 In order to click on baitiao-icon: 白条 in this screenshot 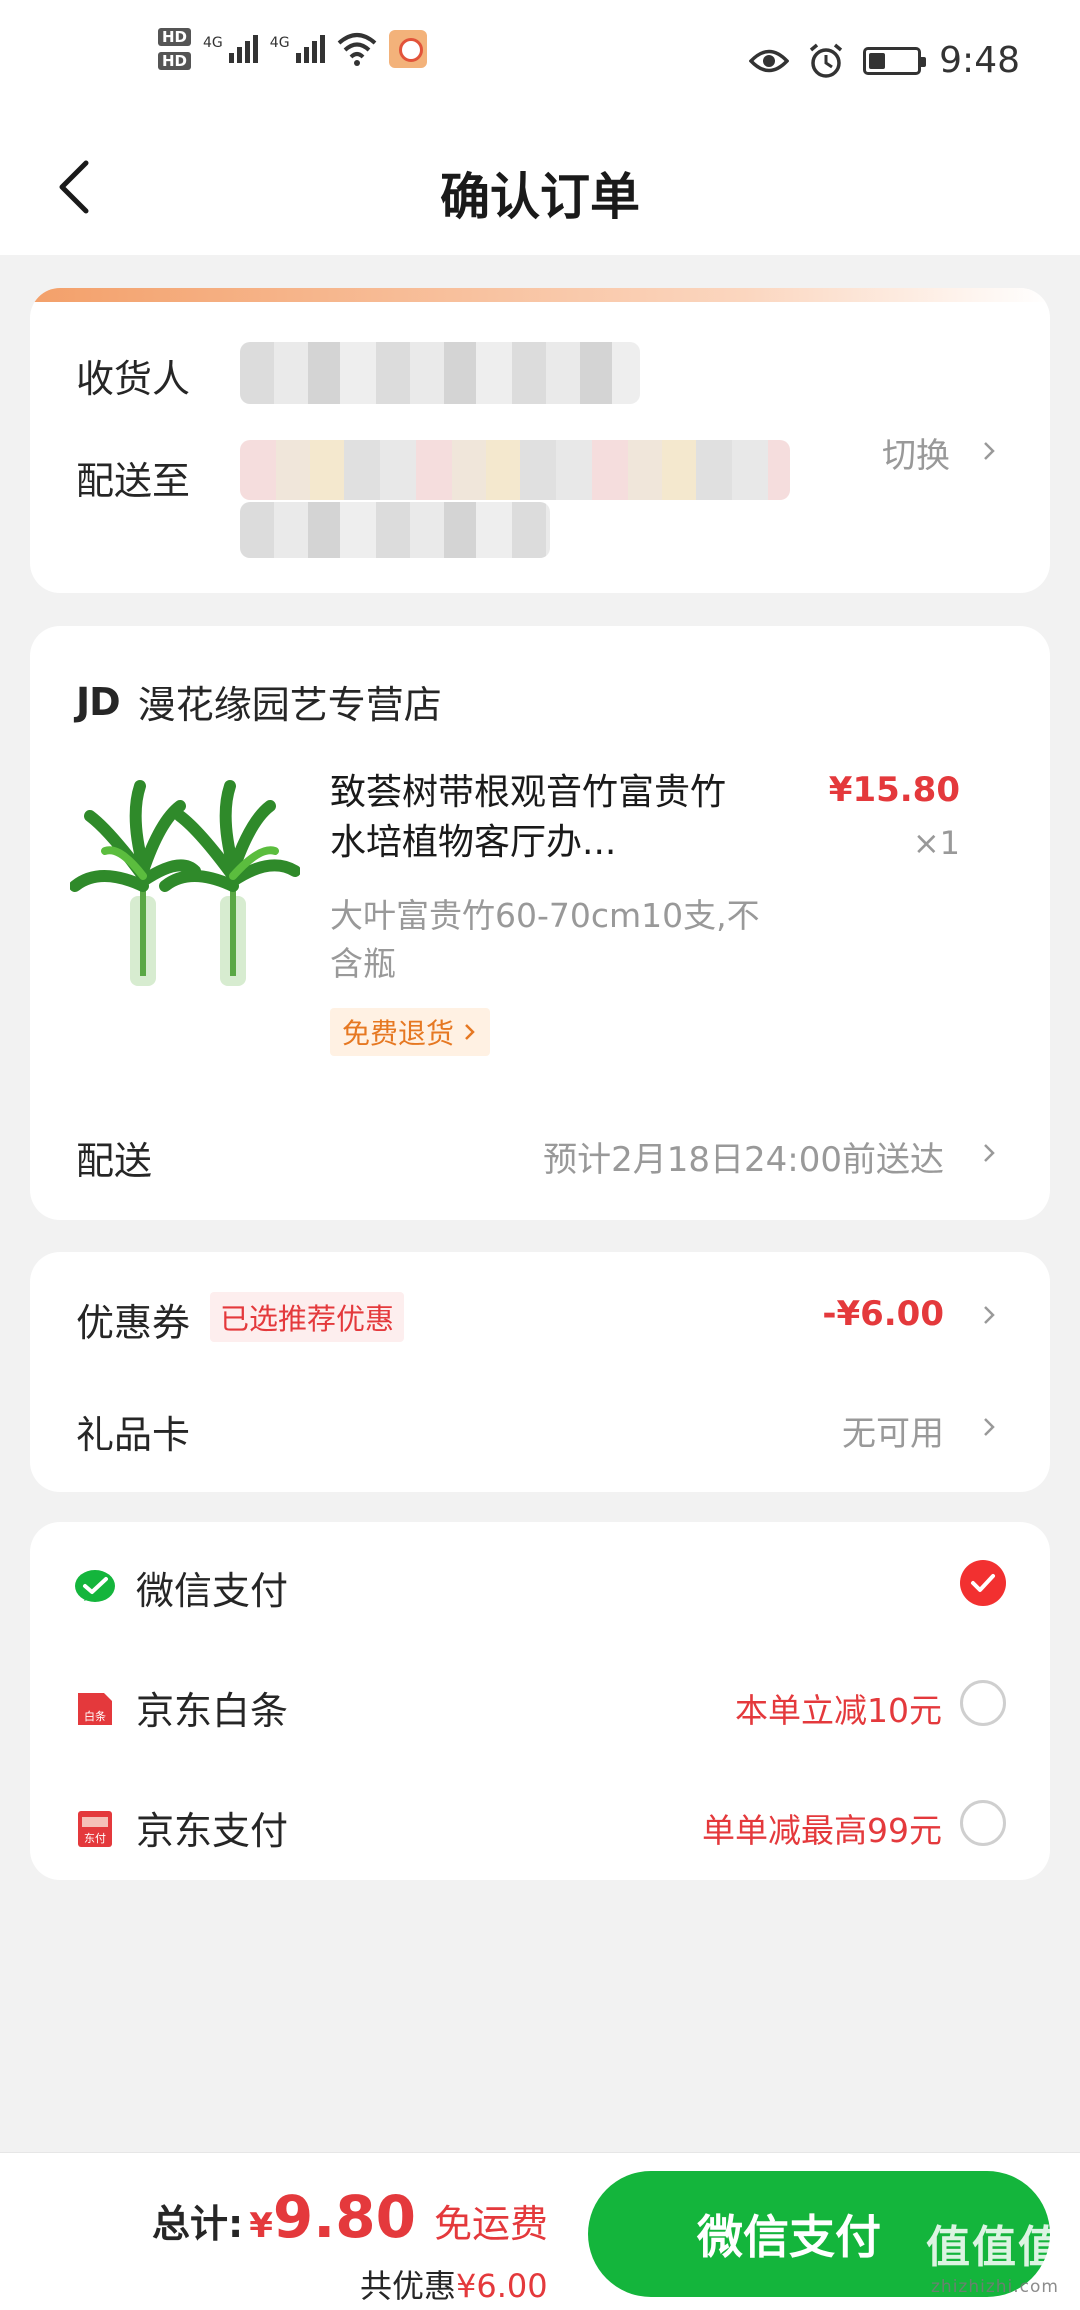, I will do `click(95, 1708)`.